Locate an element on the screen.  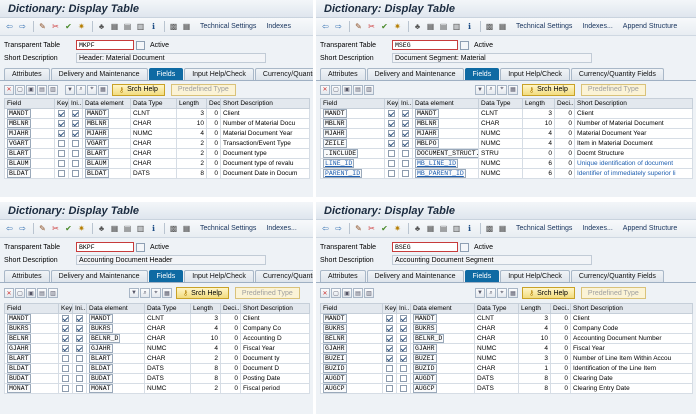
data-element-cell: BLAUM is located at coordinates (106, 163).